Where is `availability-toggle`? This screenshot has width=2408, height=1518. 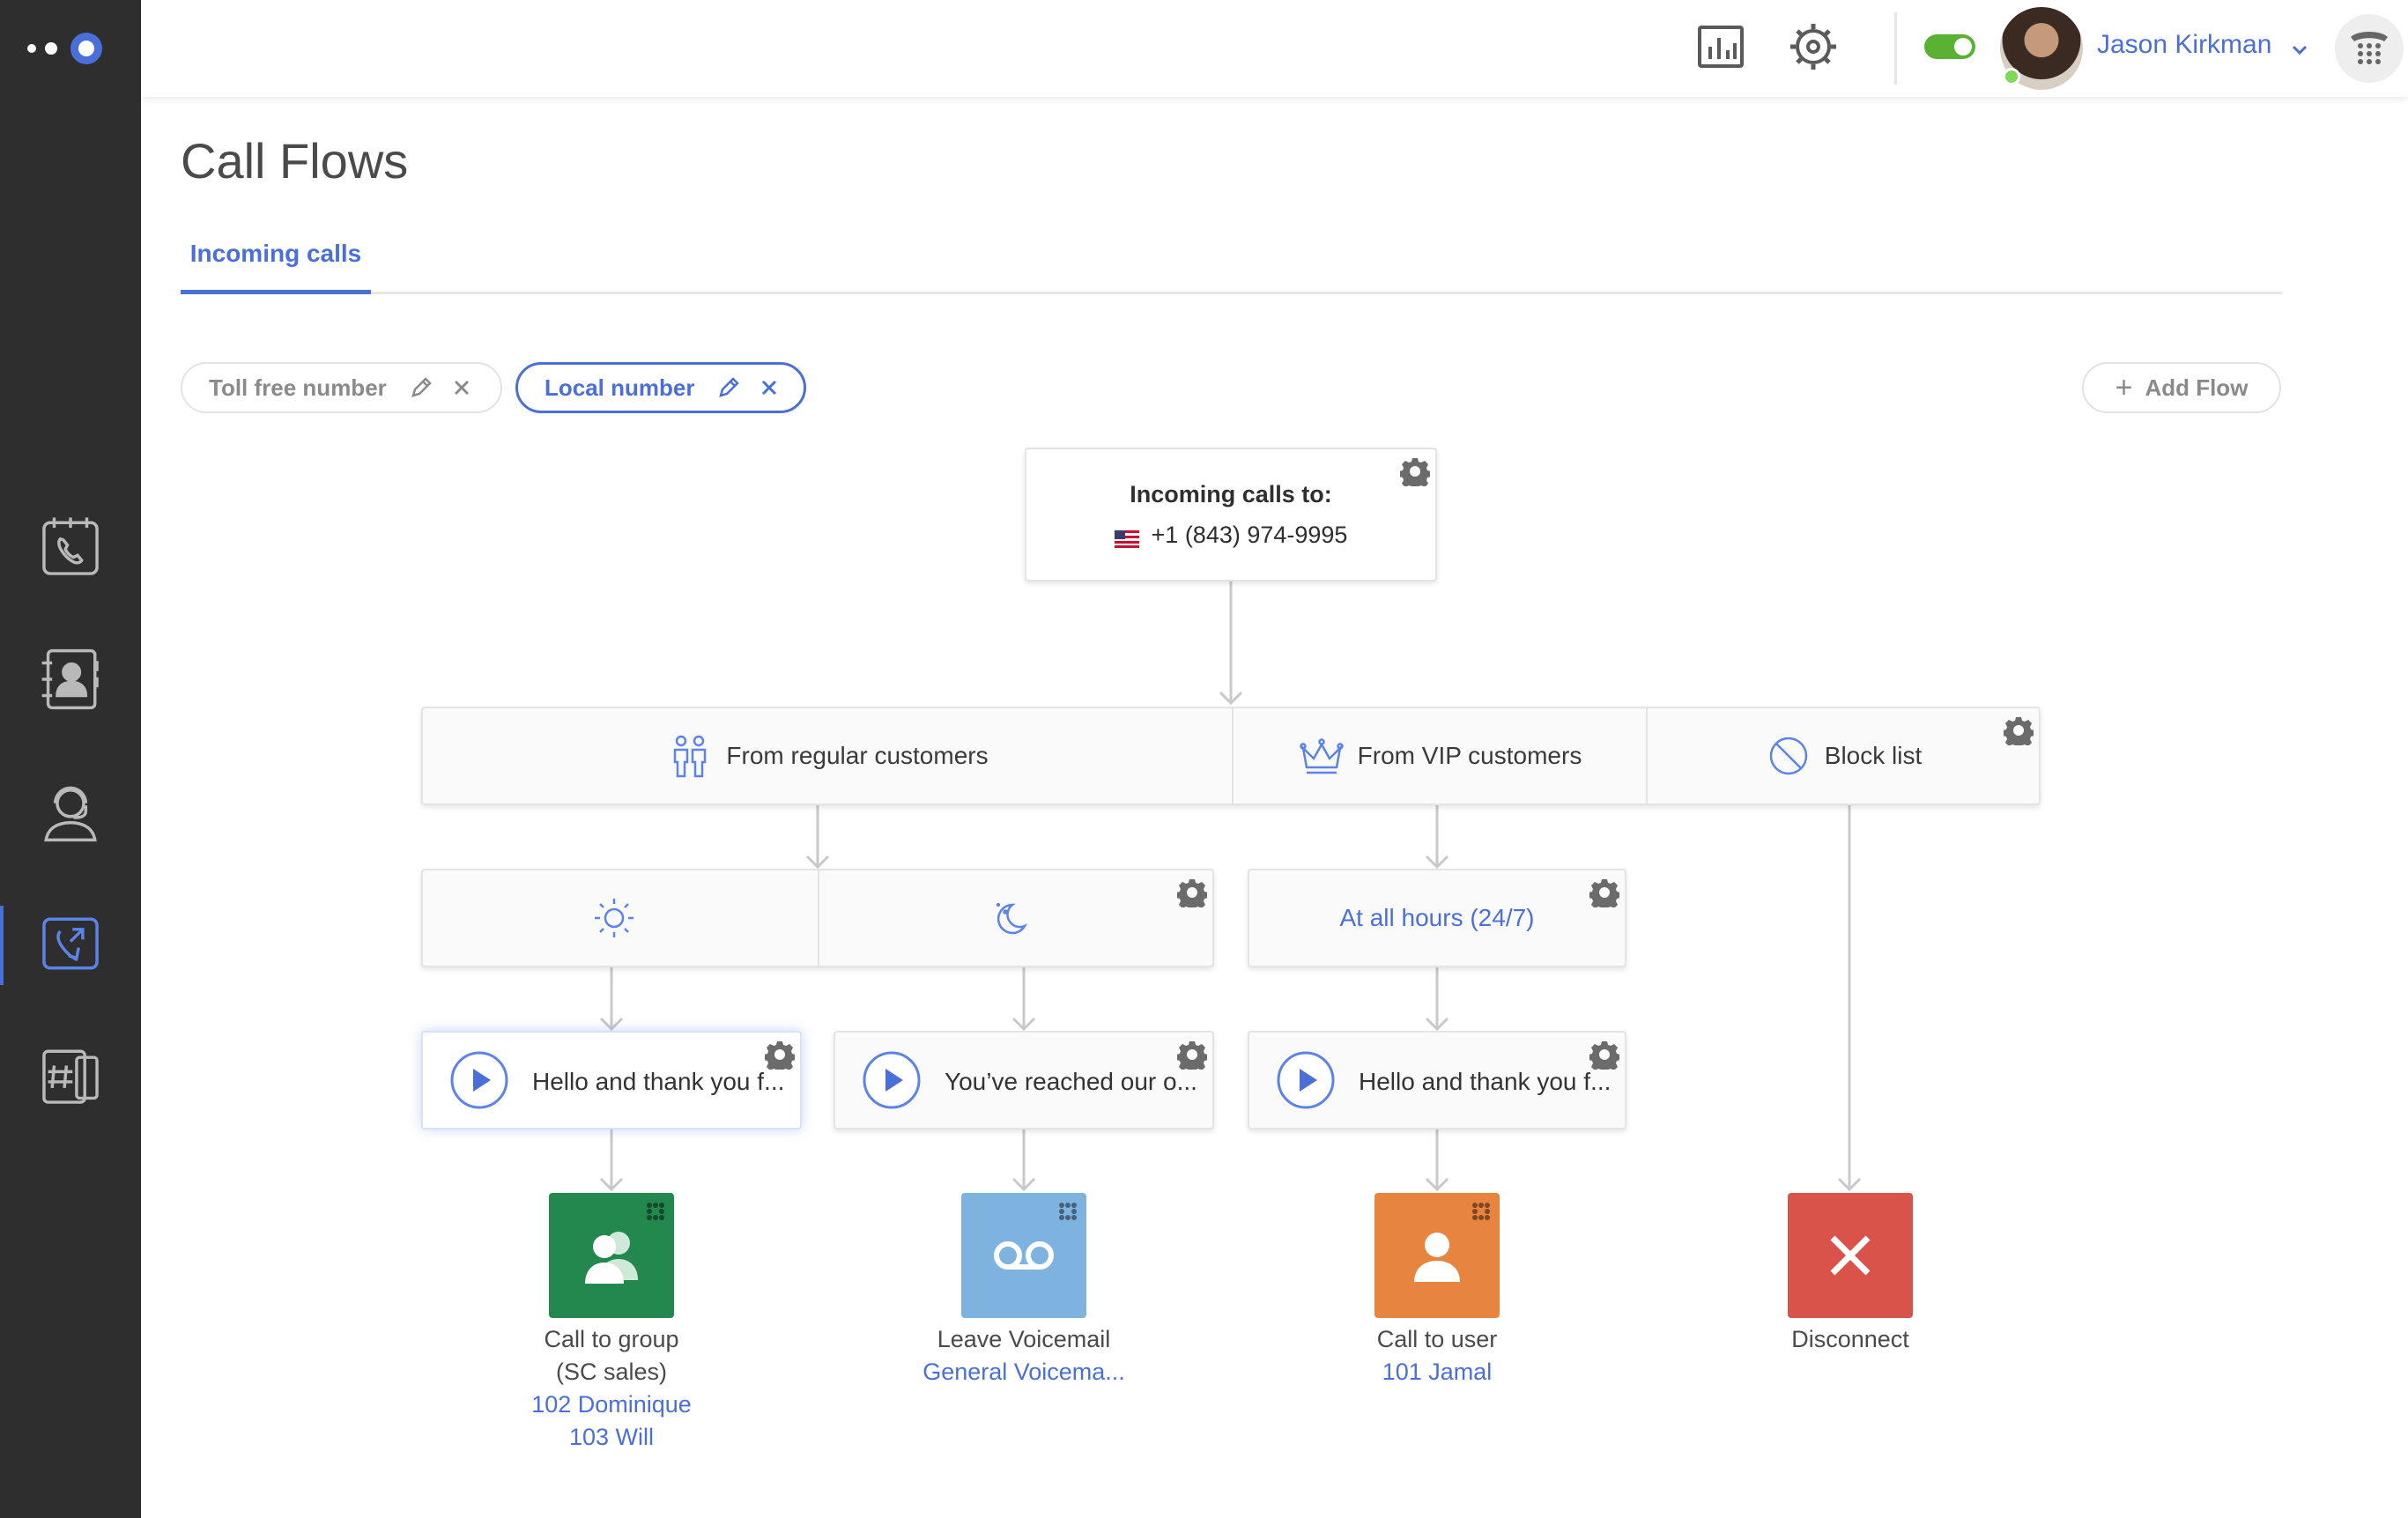
availability-toggle is located at coordinates (1949, 46).